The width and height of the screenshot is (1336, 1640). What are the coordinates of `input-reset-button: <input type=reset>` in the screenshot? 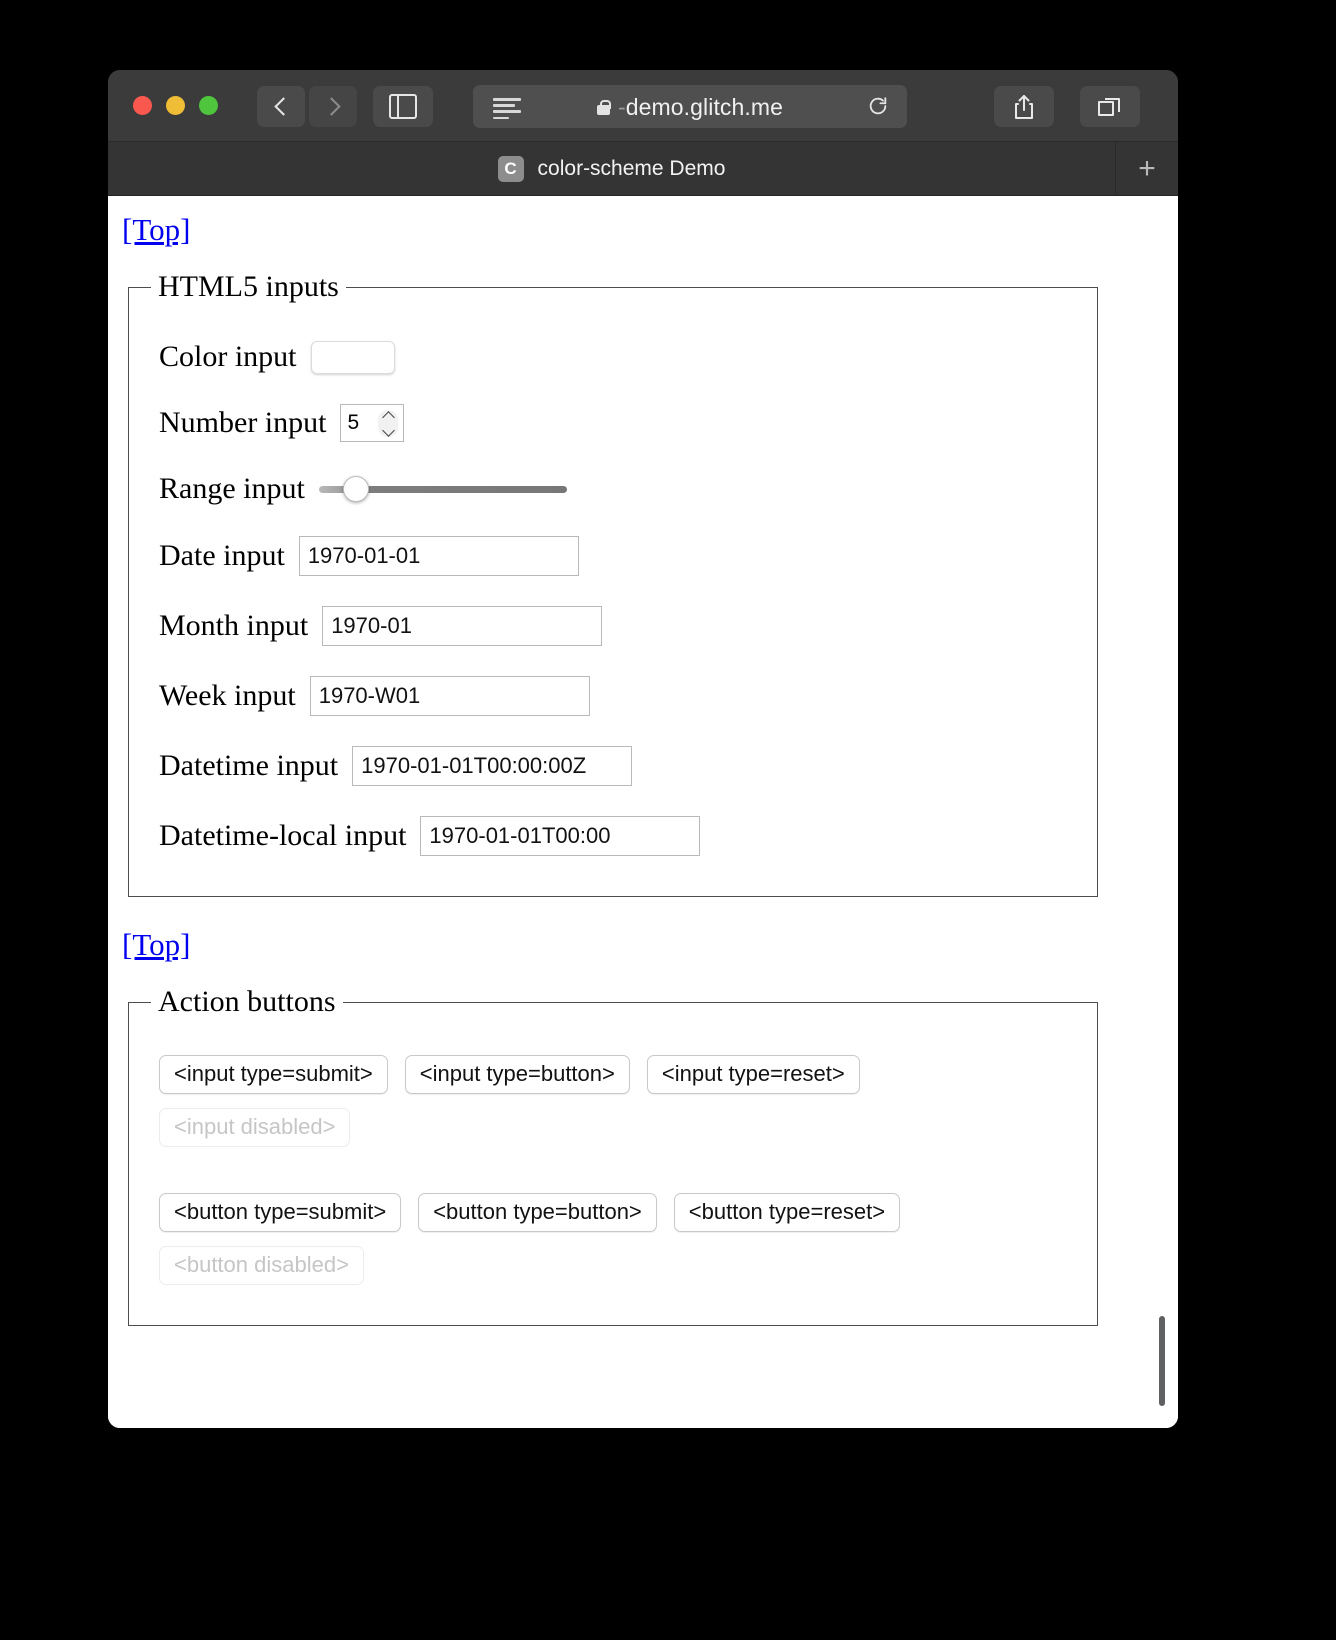 It's located at (753, 1074).